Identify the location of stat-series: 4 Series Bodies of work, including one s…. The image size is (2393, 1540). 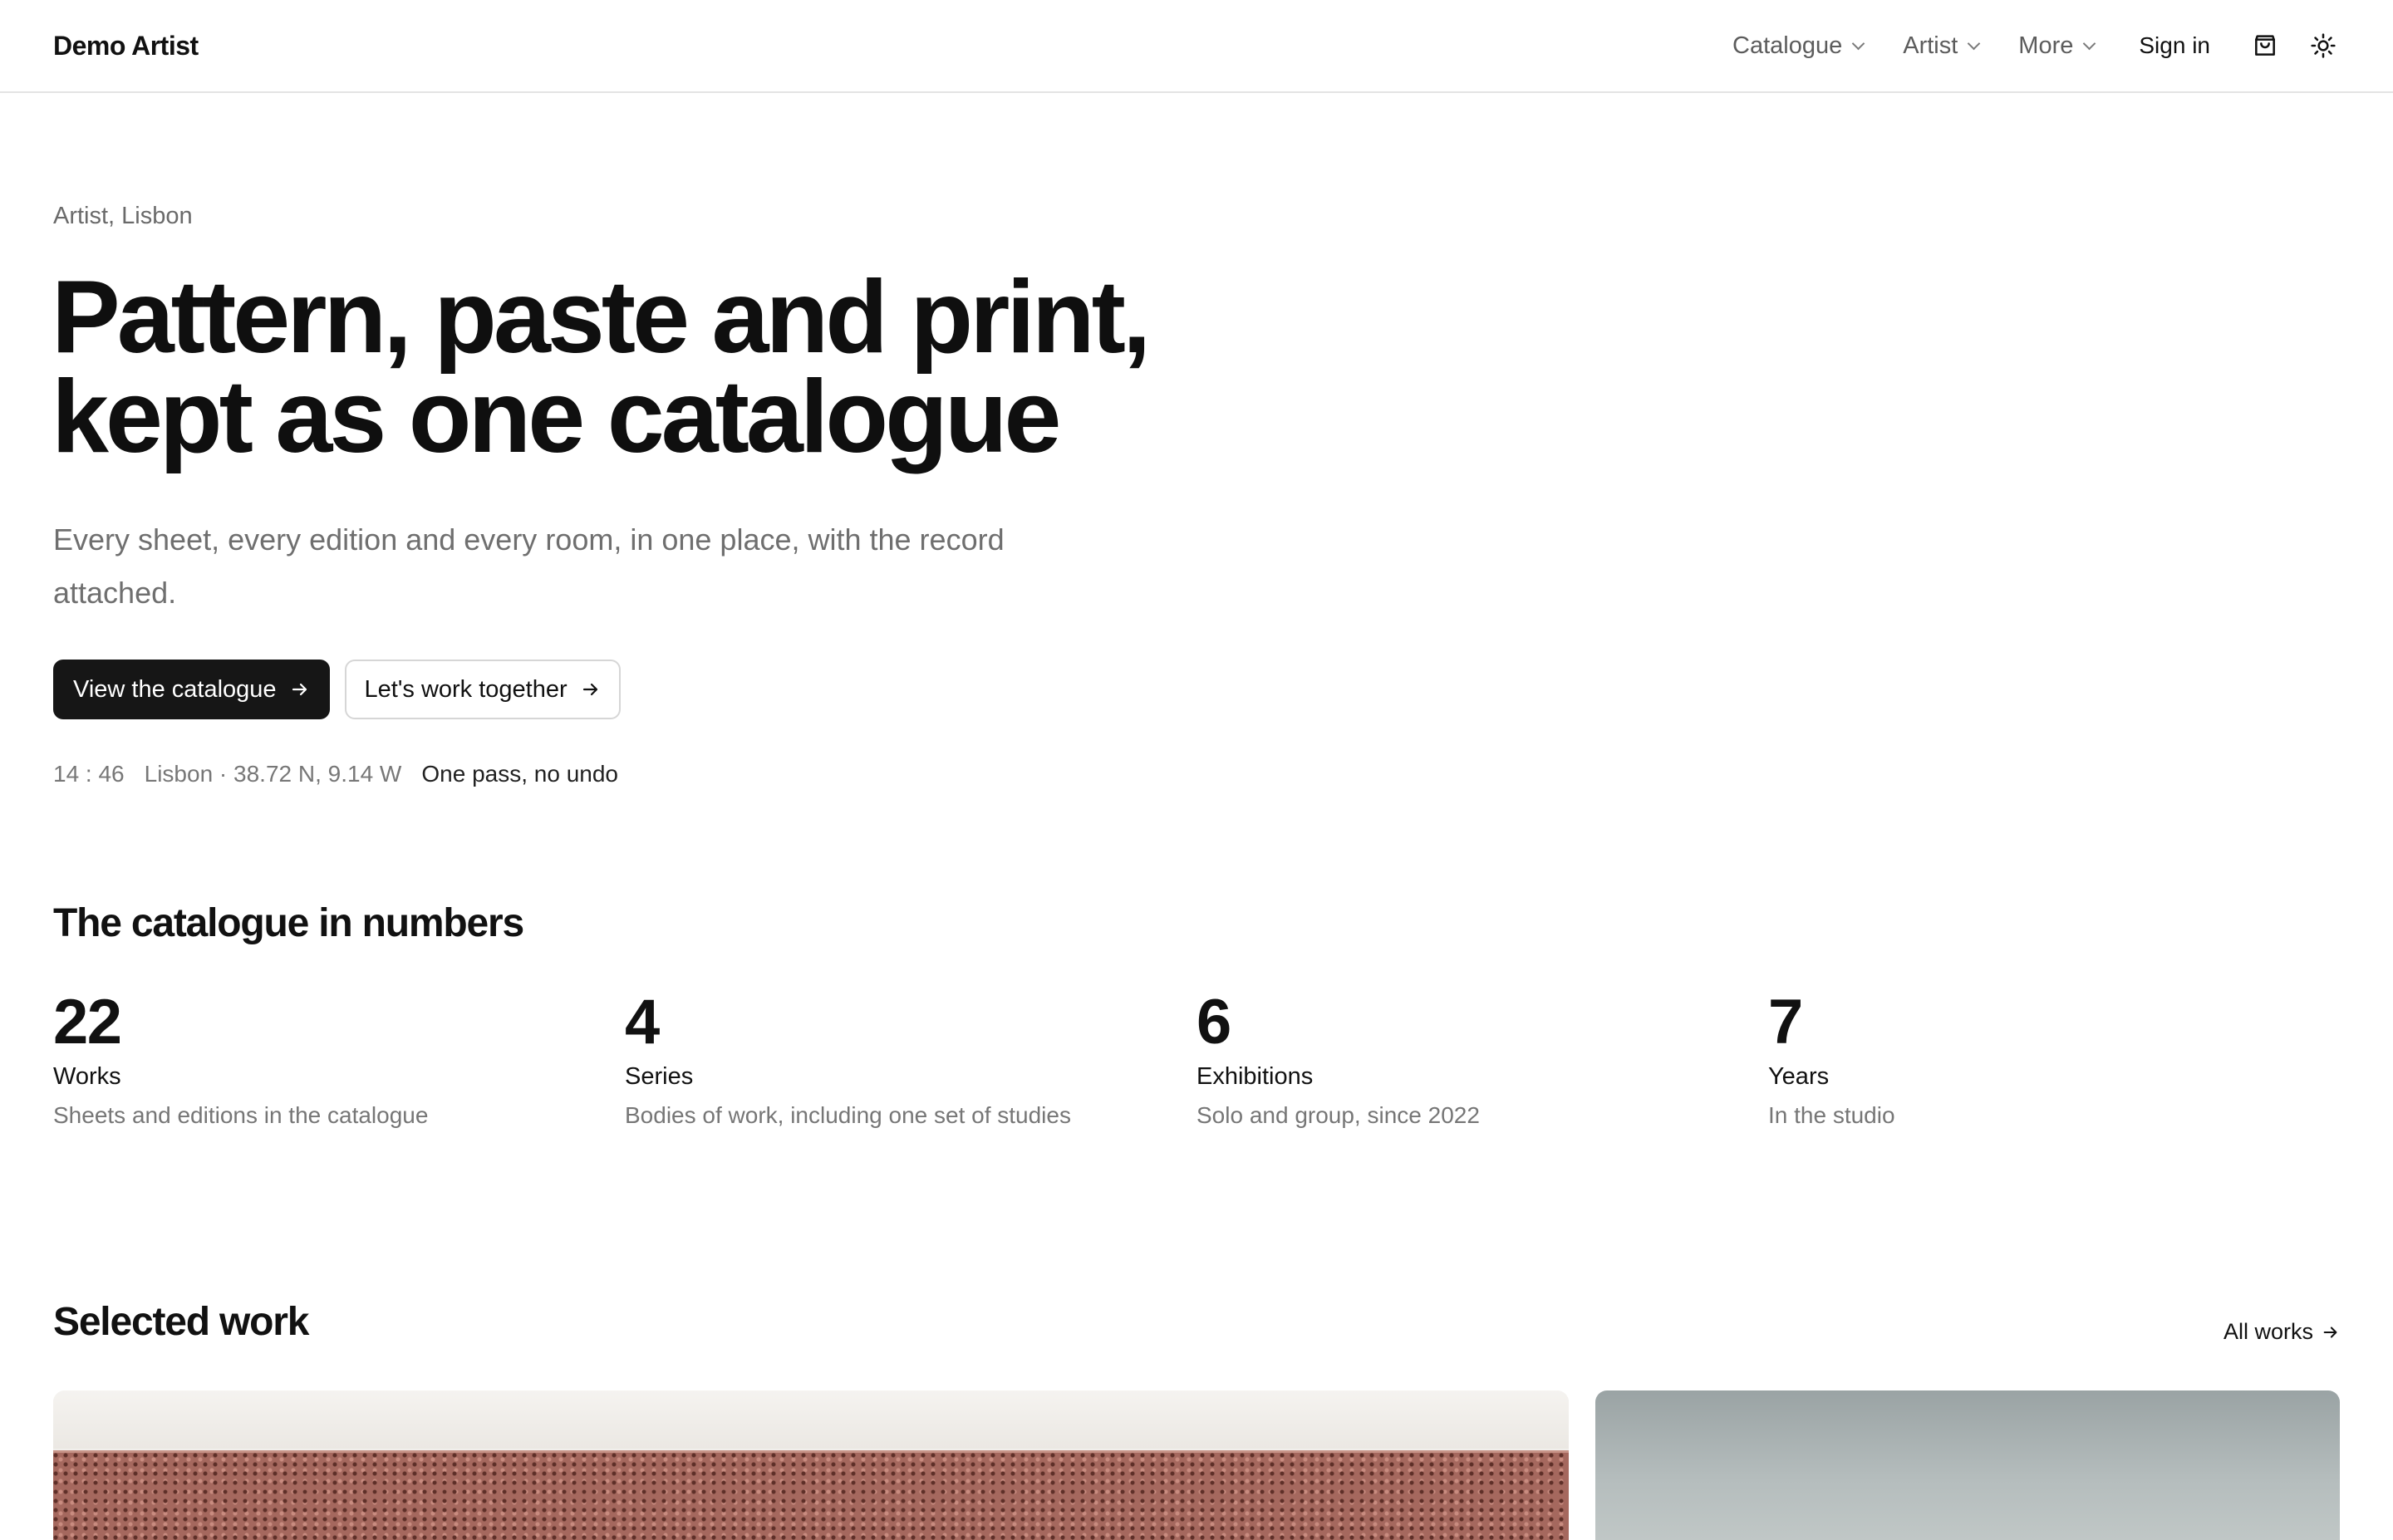
(910, 1058).